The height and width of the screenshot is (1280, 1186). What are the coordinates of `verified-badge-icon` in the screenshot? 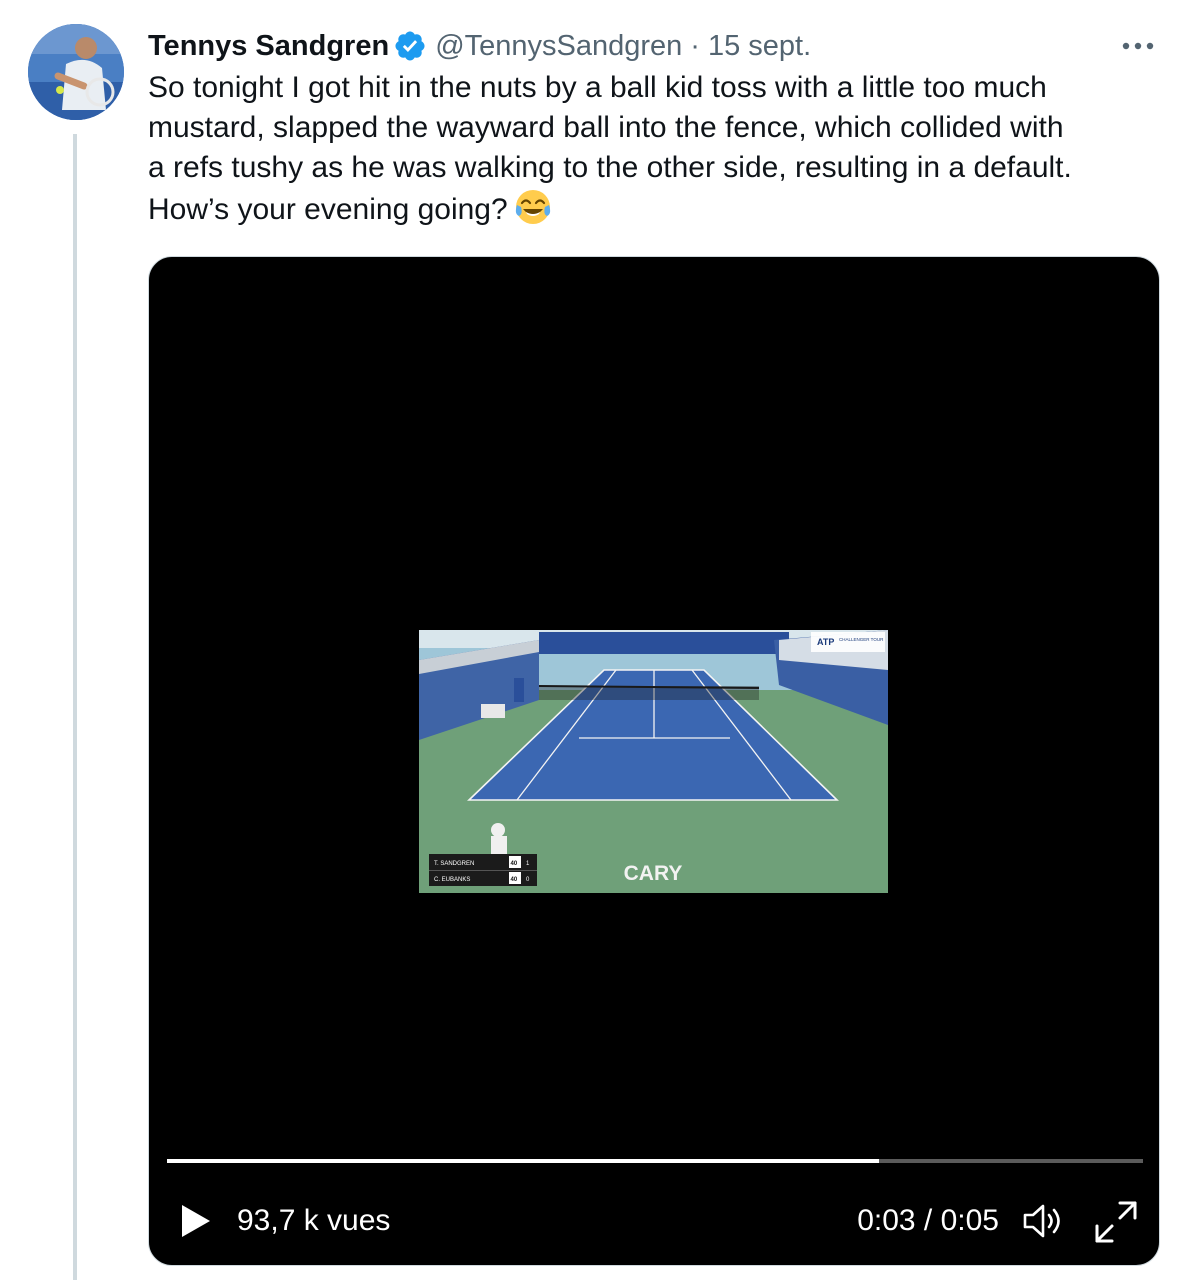 It's located at (410, 46).